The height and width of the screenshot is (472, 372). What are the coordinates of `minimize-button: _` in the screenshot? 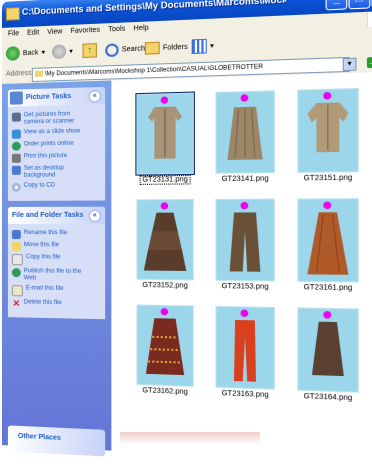 It's located at (337, 5).